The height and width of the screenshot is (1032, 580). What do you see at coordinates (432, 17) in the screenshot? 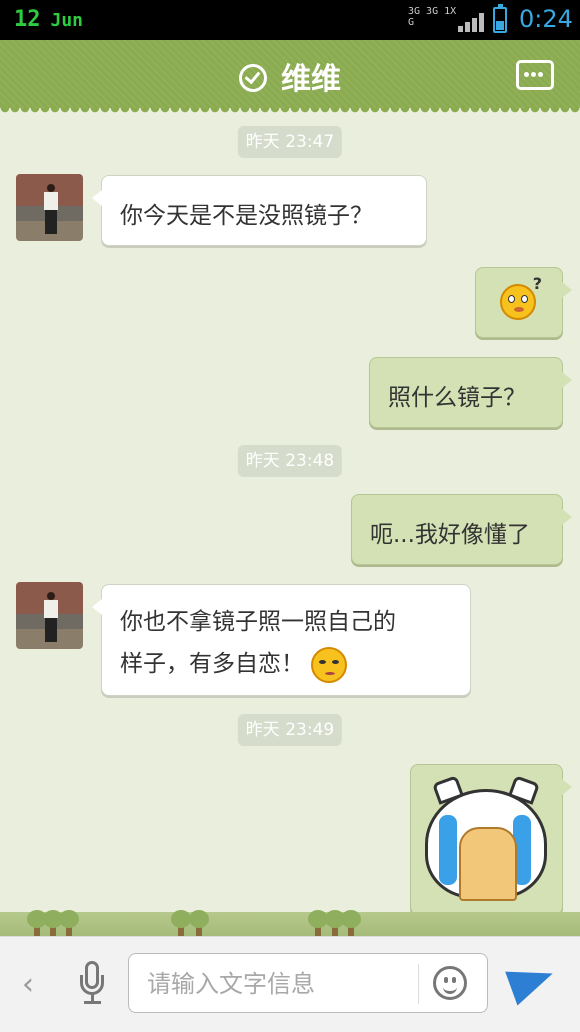
I see `network-indicator: 3G 3G 1X G` at bounding box center [432, 17].